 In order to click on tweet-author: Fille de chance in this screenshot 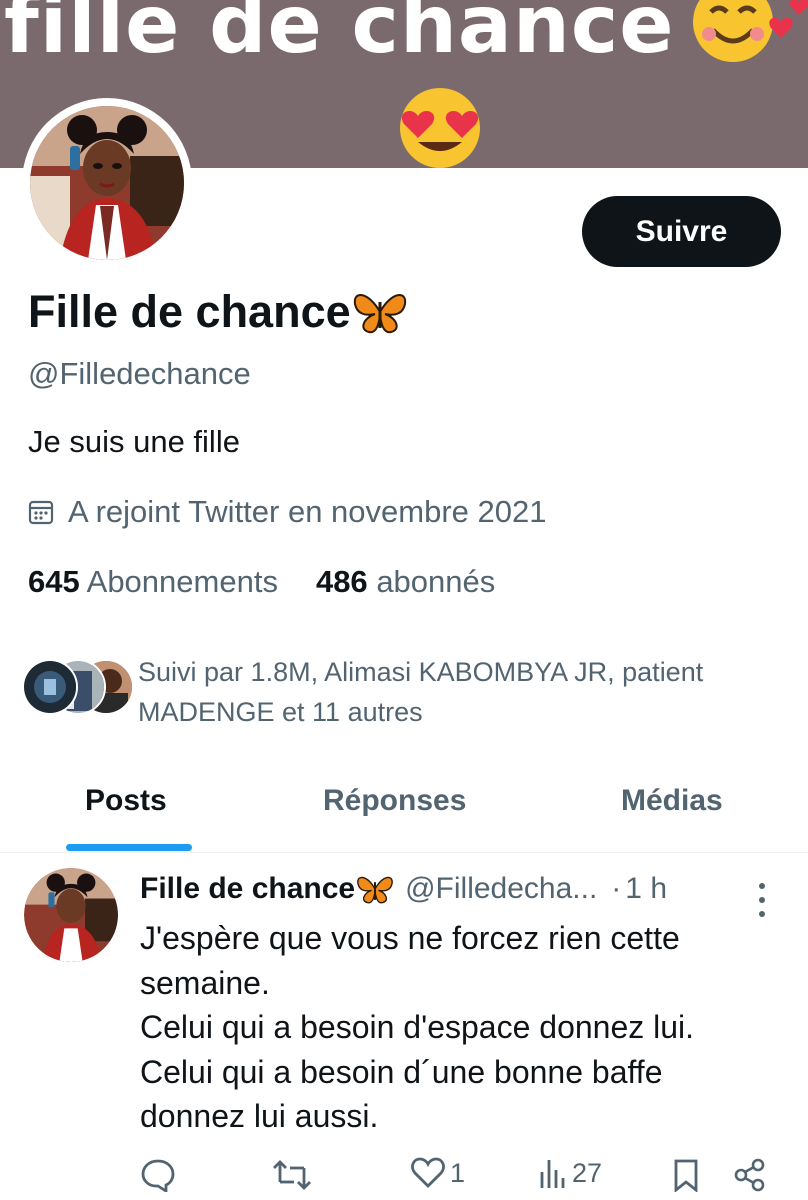, I will do `click(267, 889)`.